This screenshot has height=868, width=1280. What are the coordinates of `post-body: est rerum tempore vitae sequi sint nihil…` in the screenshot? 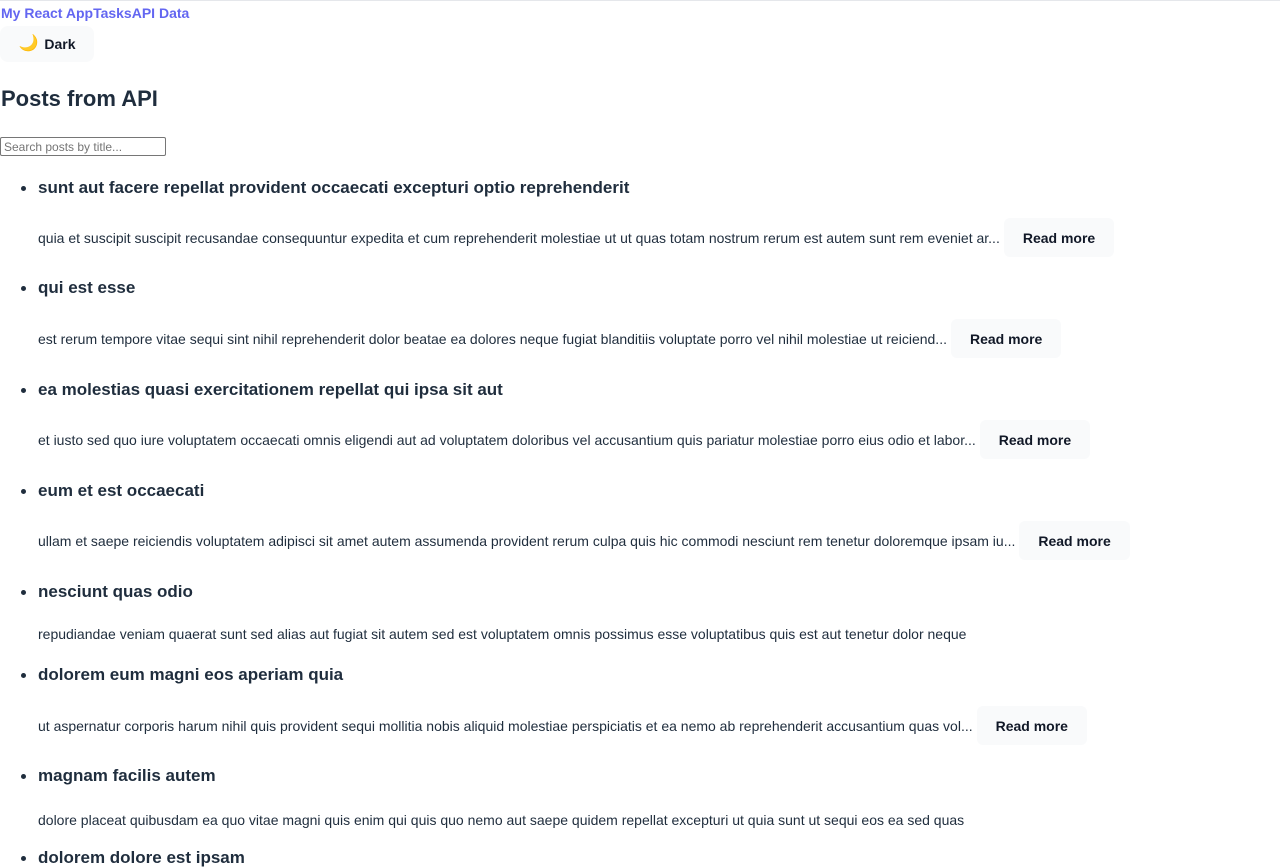 It's located at (492, 338).